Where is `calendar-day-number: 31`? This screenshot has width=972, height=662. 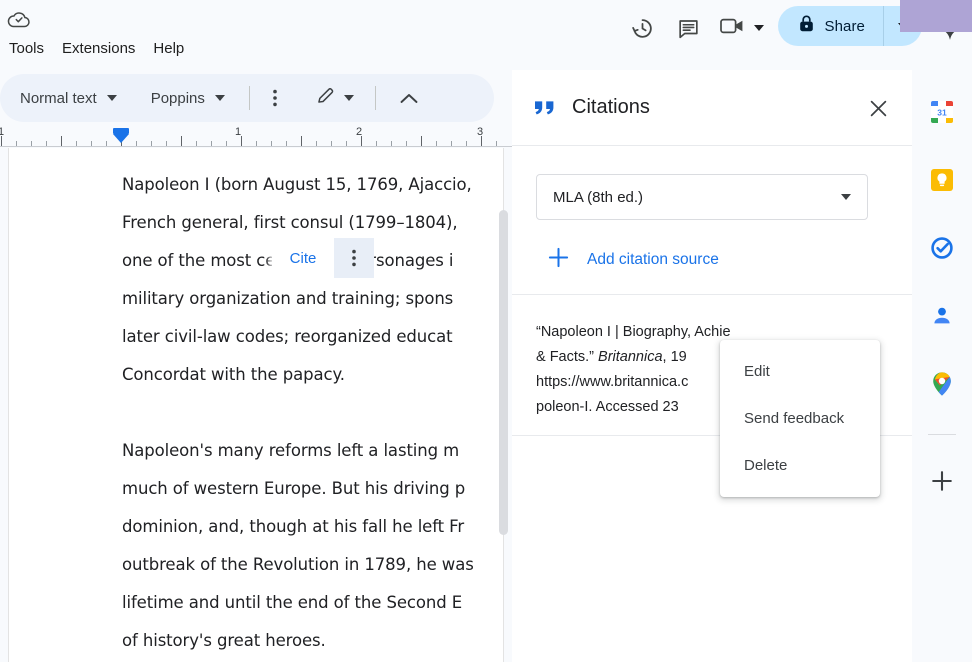
calendar-day-number: 31 is located at coordinates (942, 113).